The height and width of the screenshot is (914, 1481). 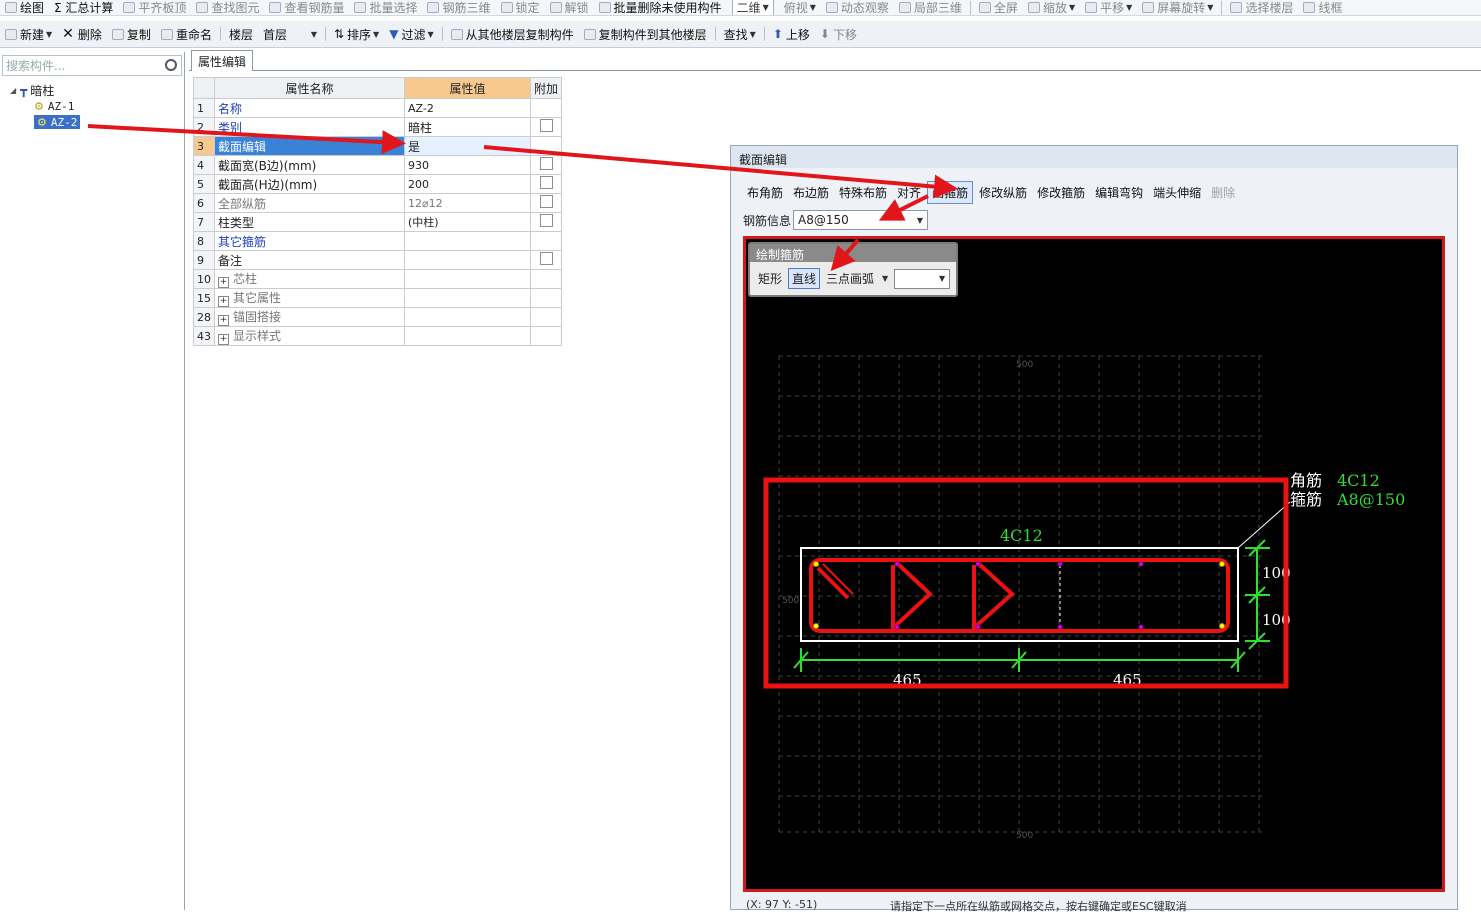 I want to click on height-dimension, so click(x=1257, y=594).